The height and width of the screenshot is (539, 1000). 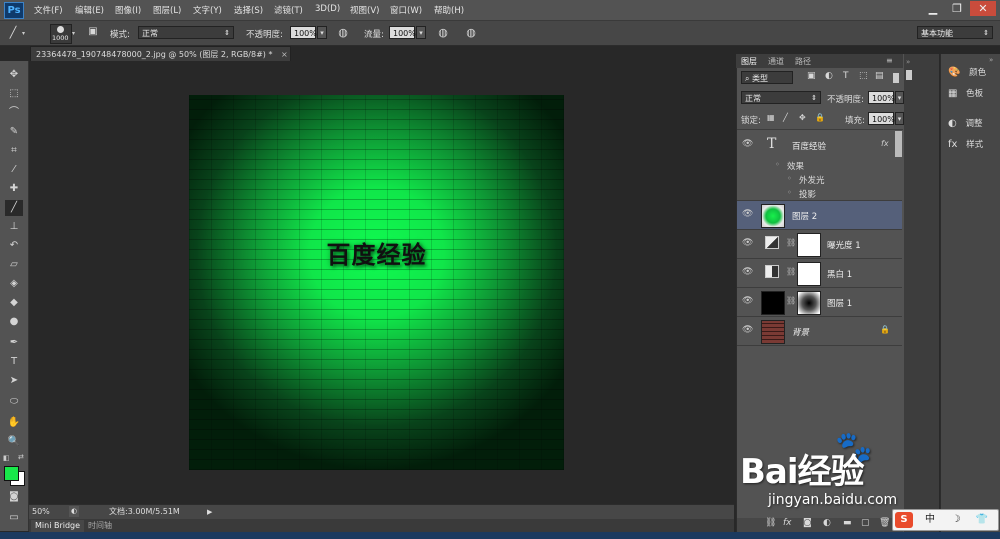 I want to click on layer-row-black-white: 👁 ⛓ 黑白 1, so click(x=819, y=273).